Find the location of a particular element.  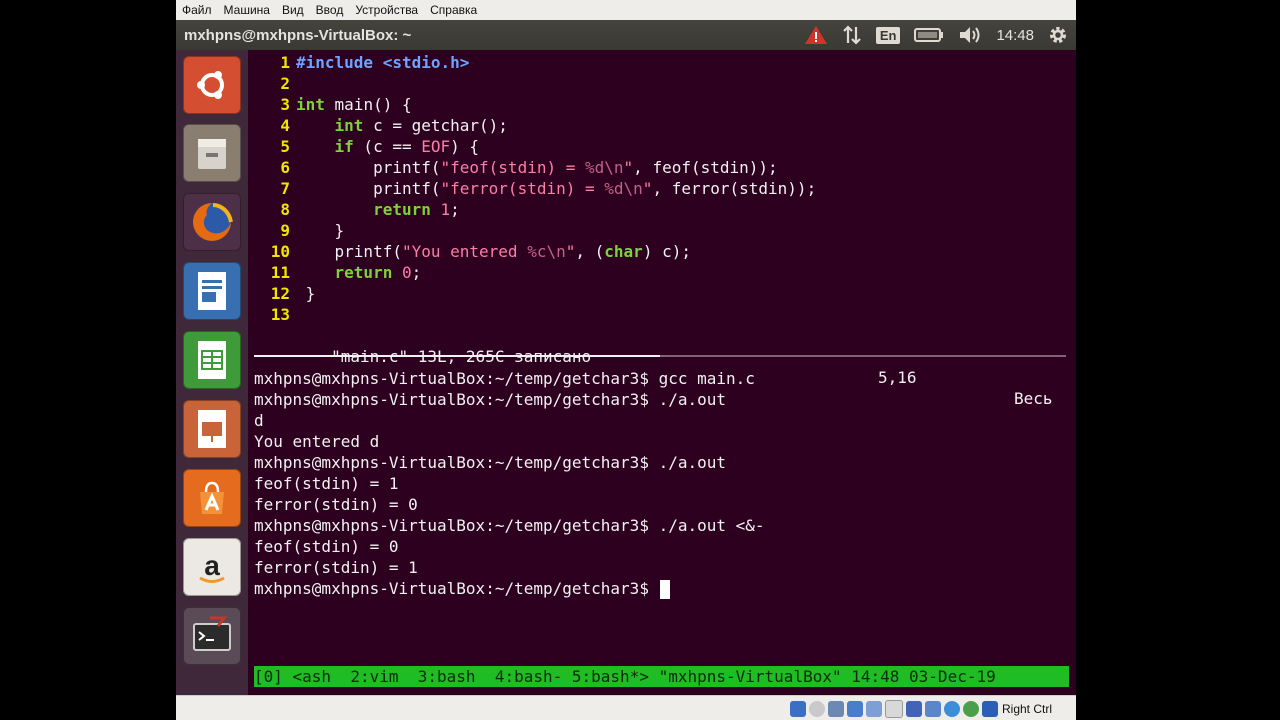

files-icon is located at coordinates (212, 153).